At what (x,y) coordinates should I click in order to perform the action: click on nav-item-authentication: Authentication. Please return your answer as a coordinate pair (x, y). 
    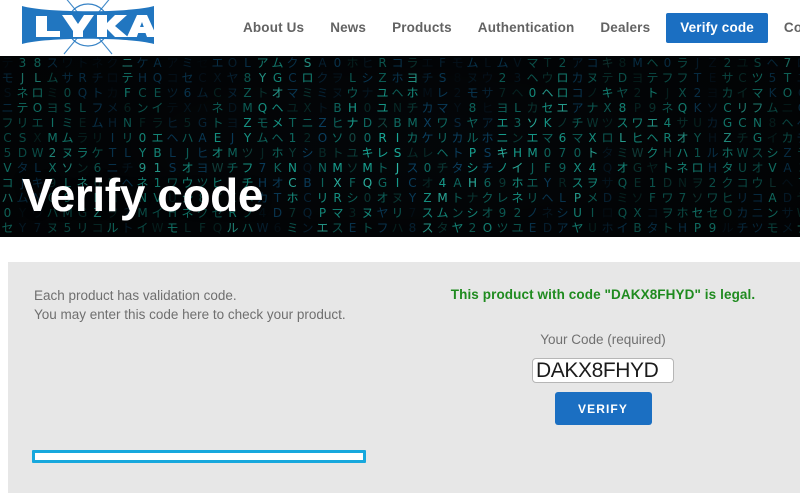
    Looking at the image, I should click on (526, 28).